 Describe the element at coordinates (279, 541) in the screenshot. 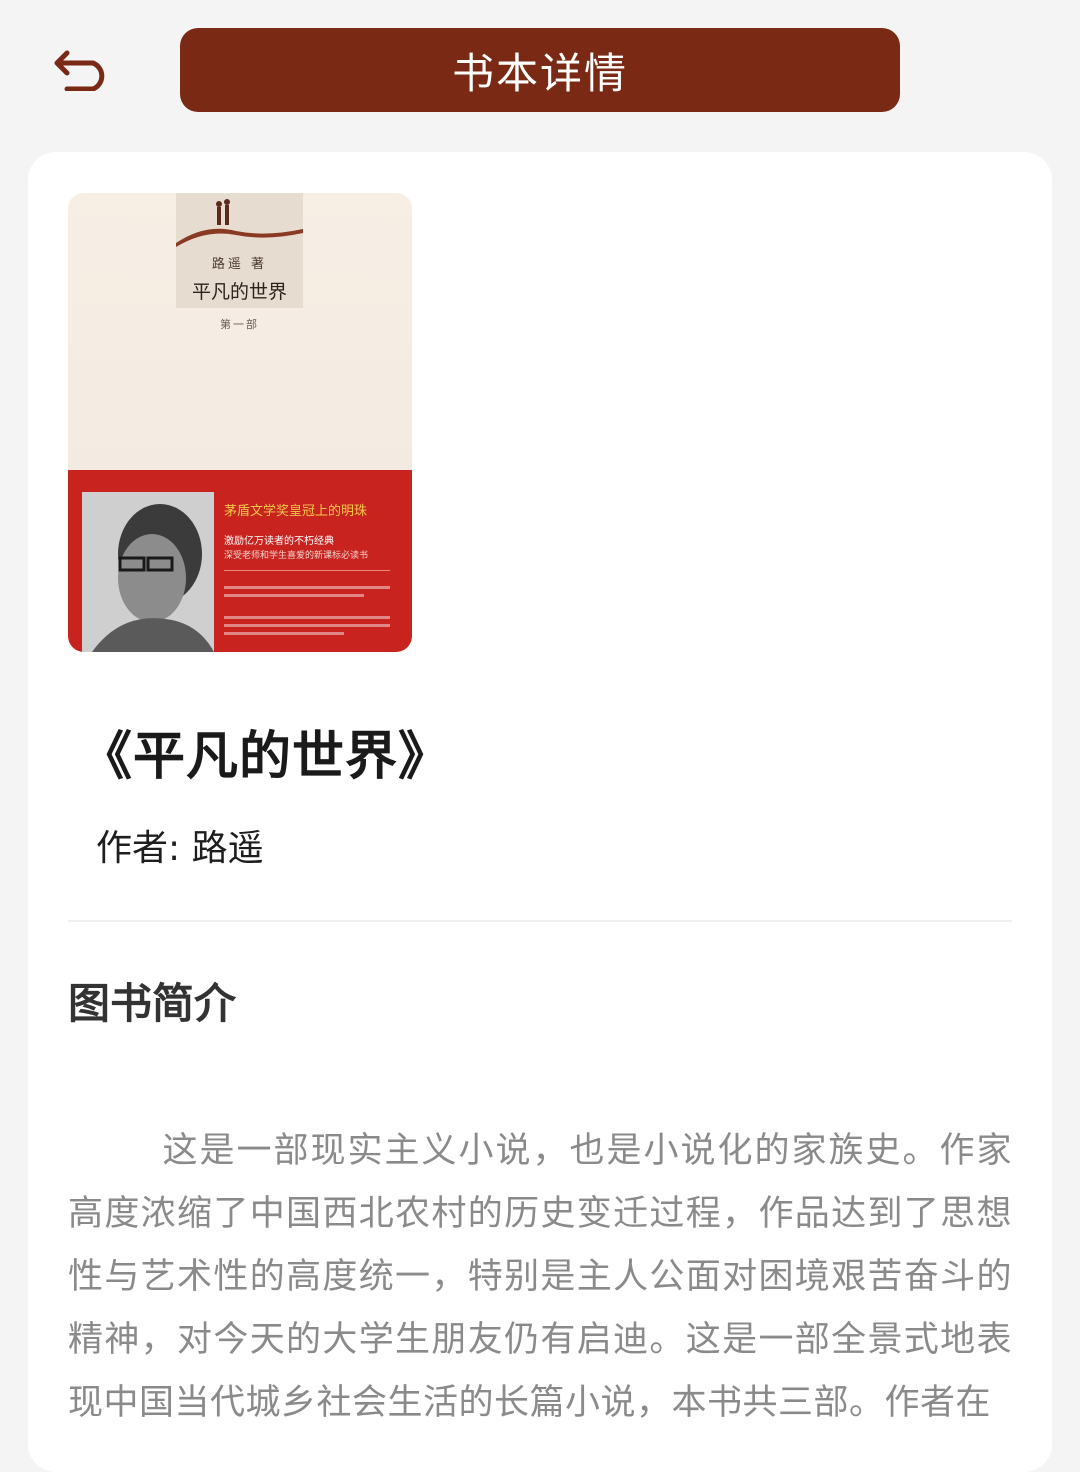

I see `cover-subtitle-1: 激励亿万读者的不朽经典` at that location.